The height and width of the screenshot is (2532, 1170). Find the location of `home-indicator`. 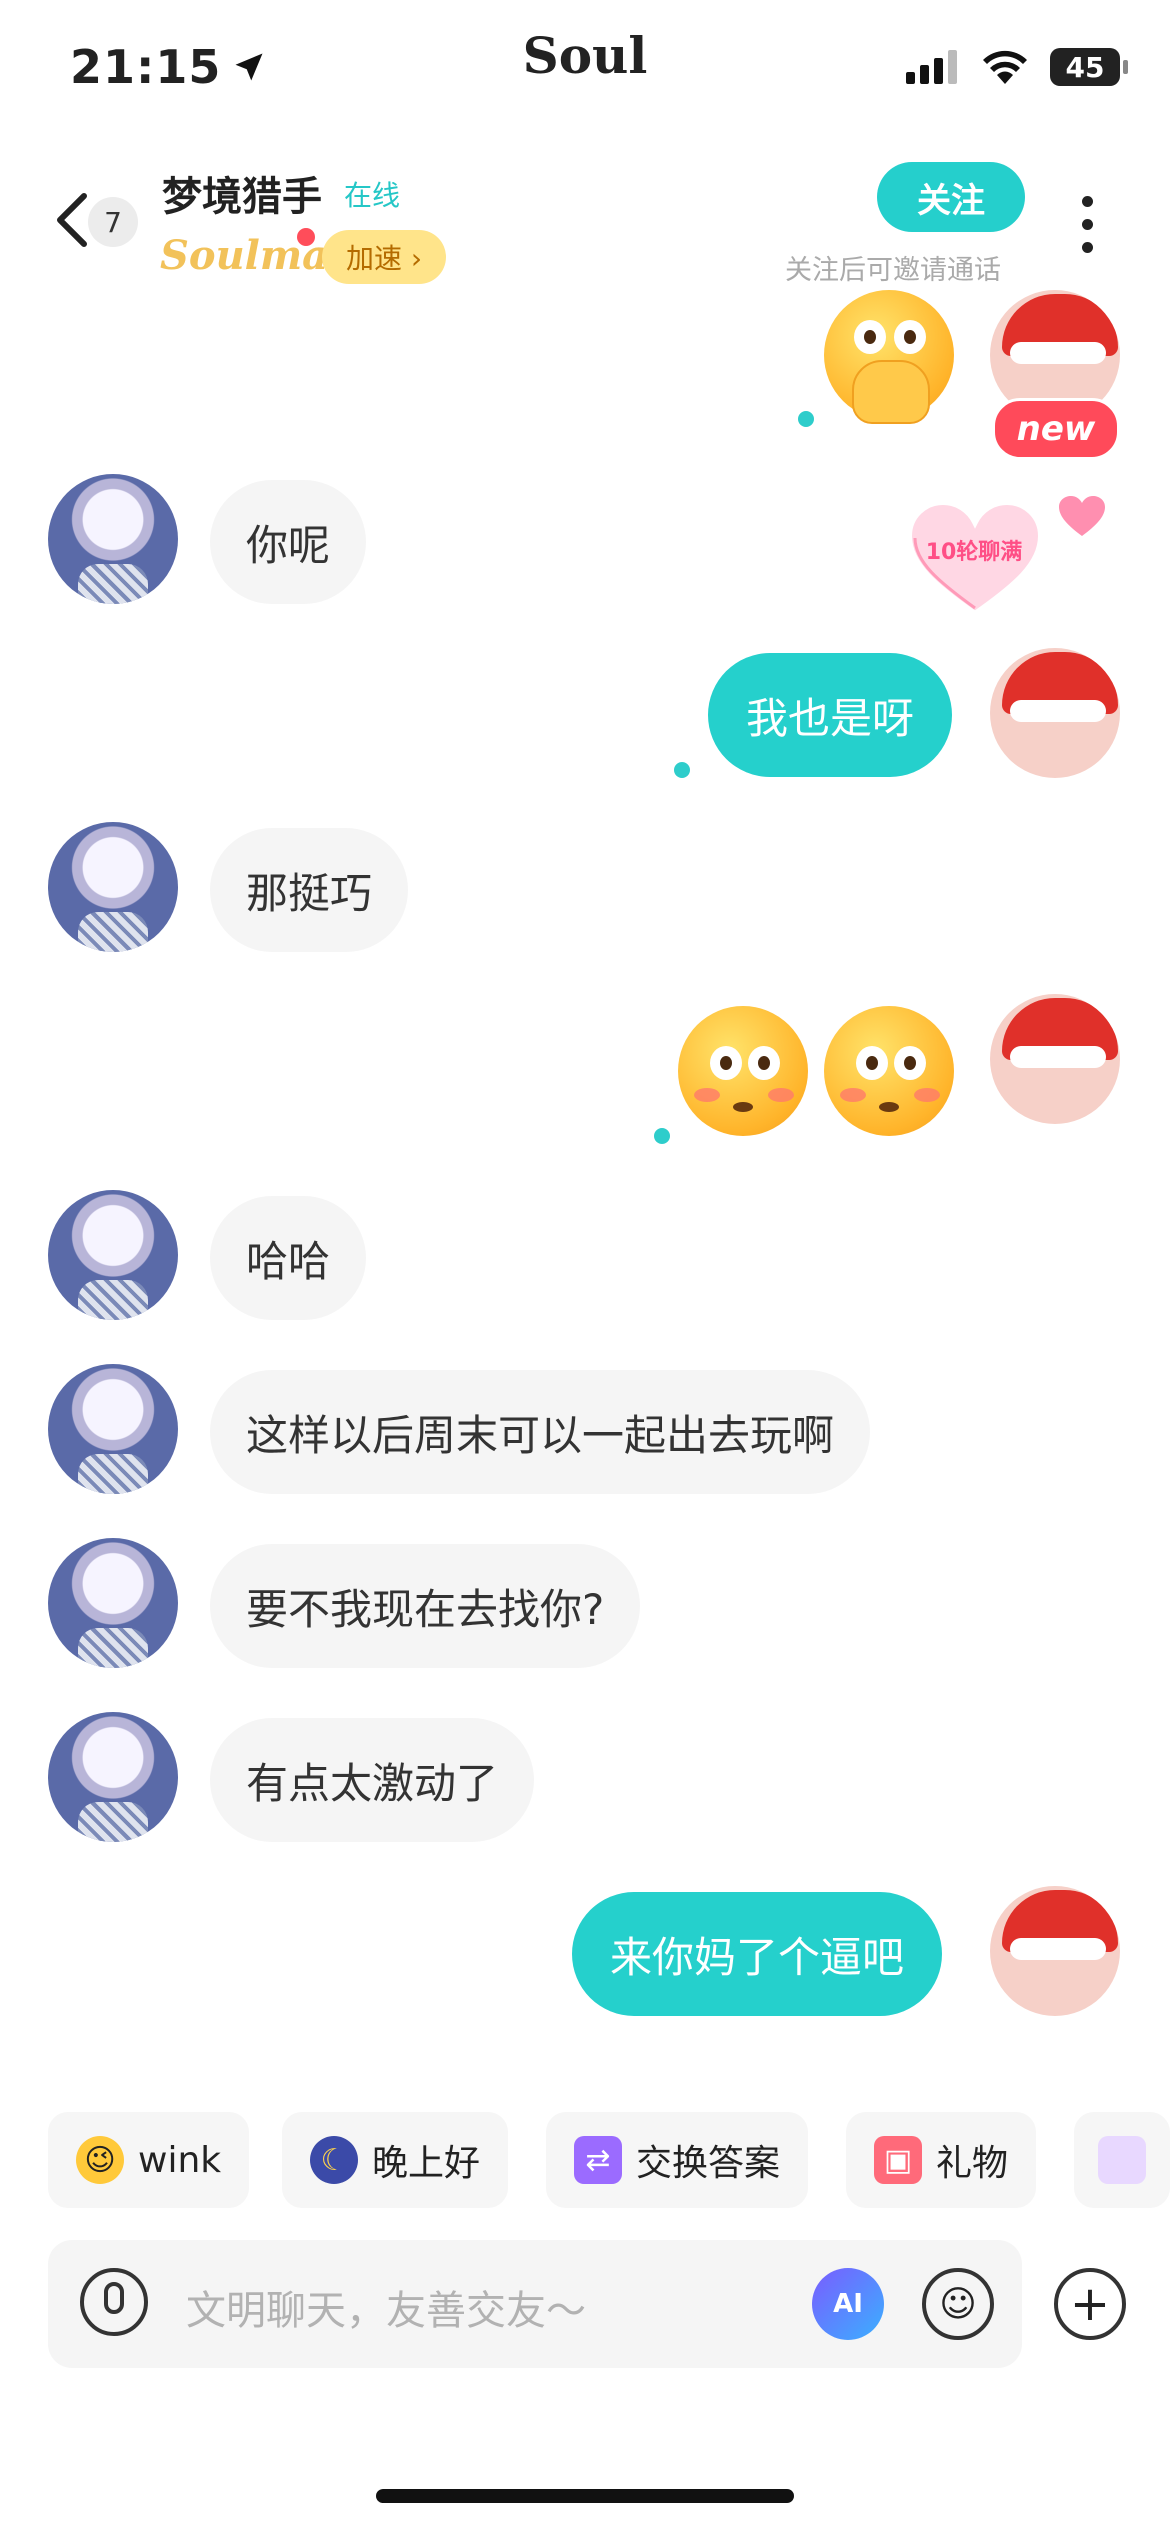

home-indicator is located at coordinates (585, 2496).